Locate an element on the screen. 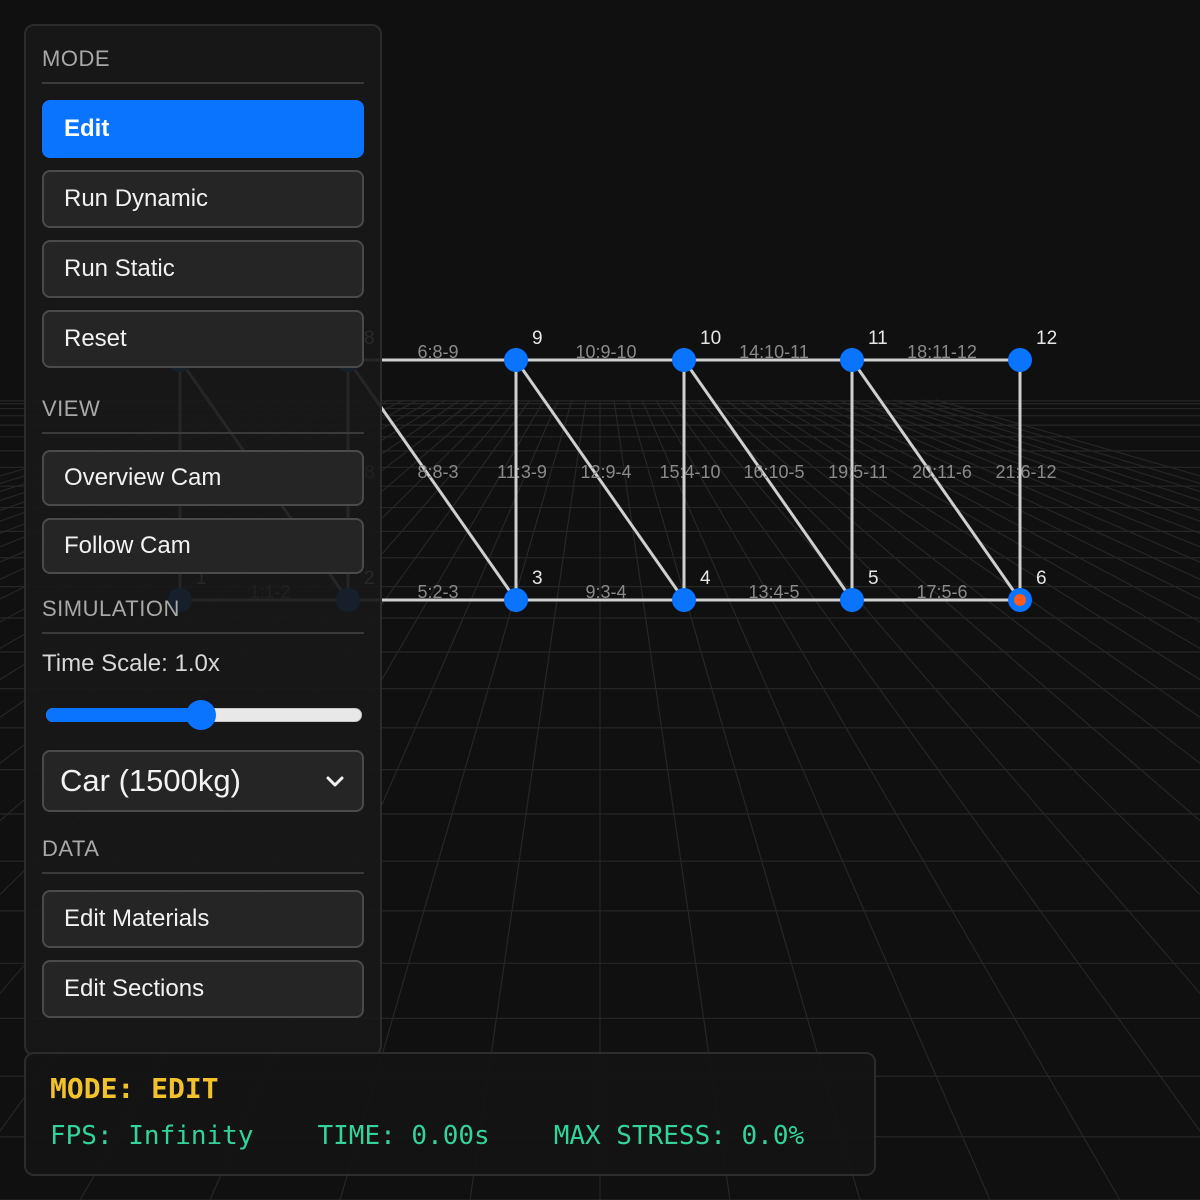 This screenshot has height=1200, width=1200. member-label: 12:9-4 is located at coordinates (605, 472).